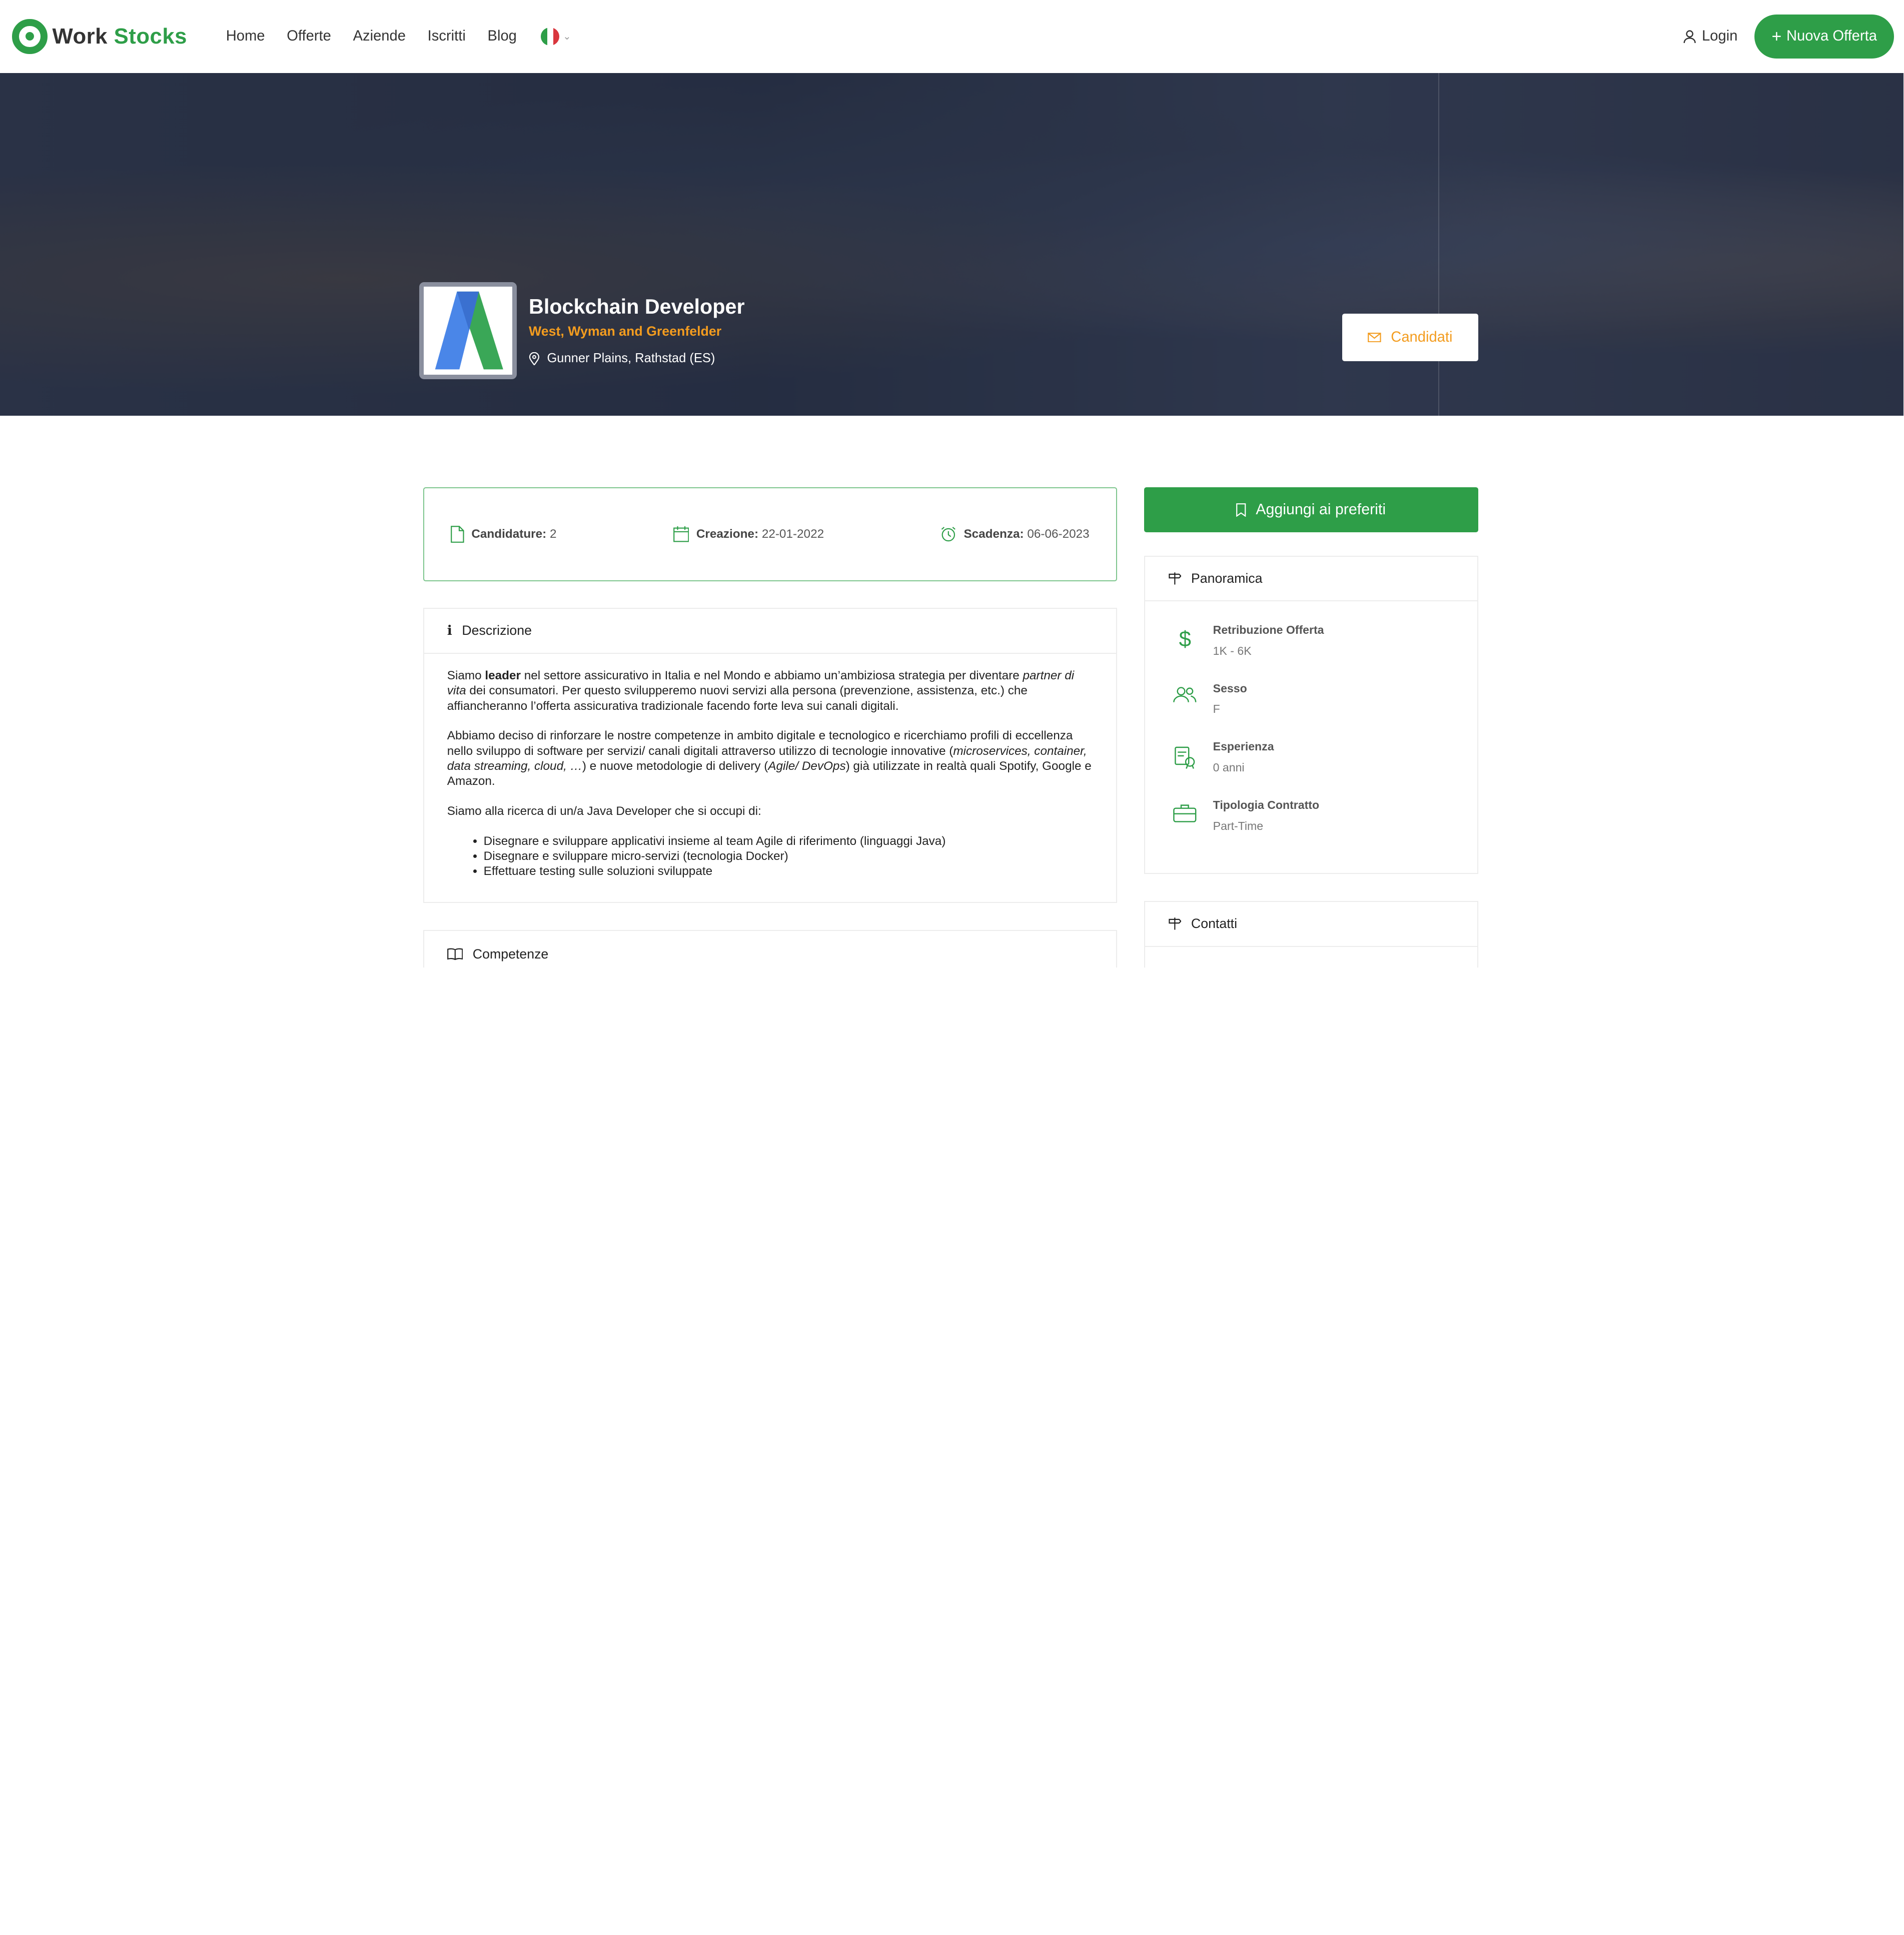 This screenshot has width=1904, height=1935. I want to click on nav-link-home: Home, so click(246, 36).